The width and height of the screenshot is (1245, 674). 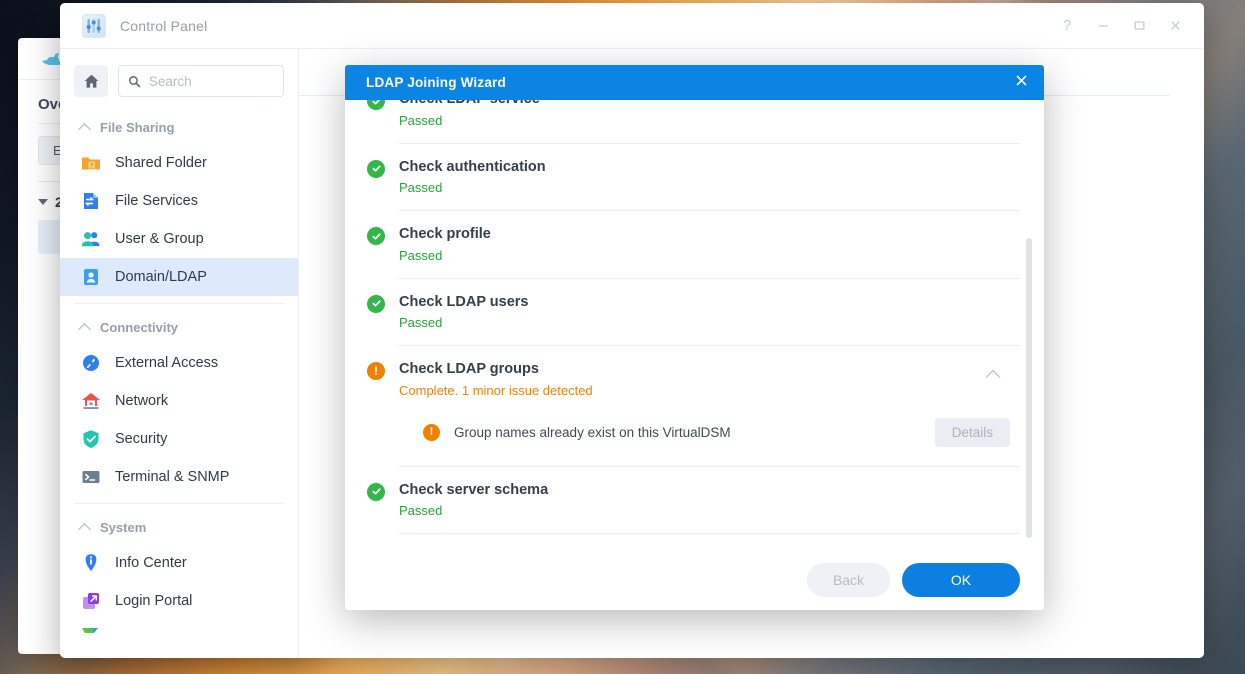 I want to click on update-restore-icon, so click(x=91, y=637).